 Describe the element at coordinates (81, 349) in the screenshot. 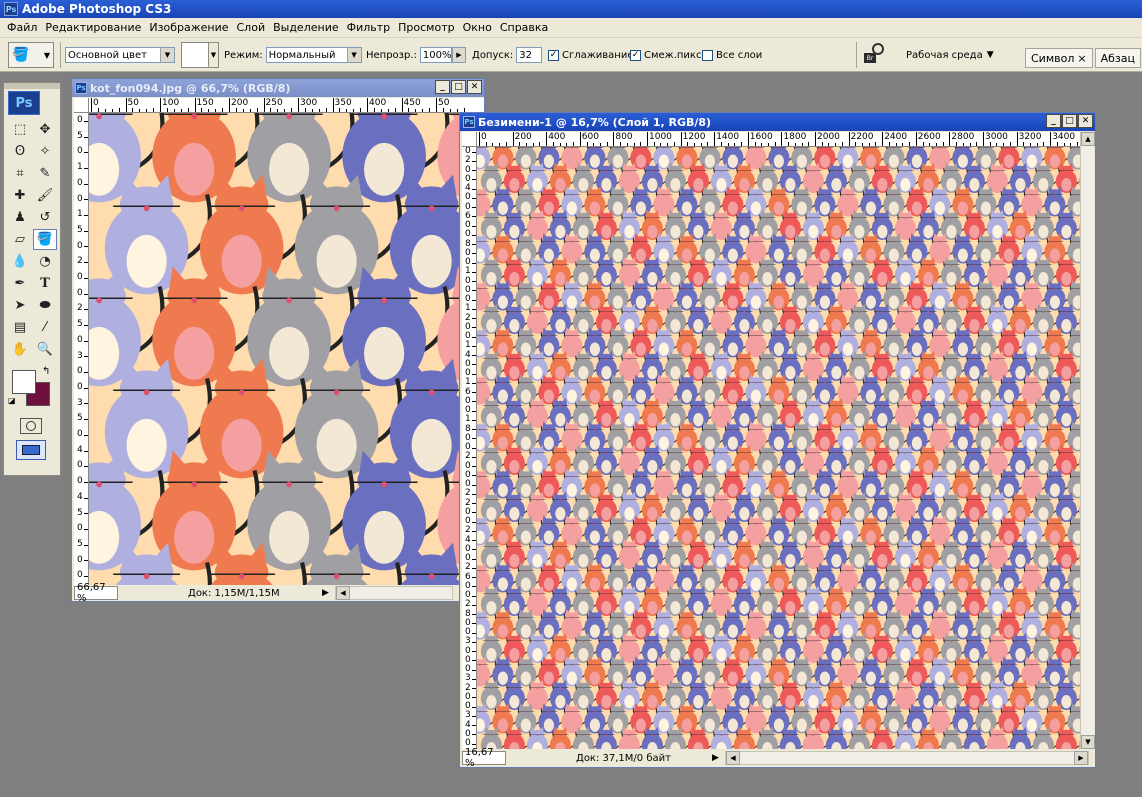

I see `vertical-ruler: 050100150200250300350400450500` at that location.